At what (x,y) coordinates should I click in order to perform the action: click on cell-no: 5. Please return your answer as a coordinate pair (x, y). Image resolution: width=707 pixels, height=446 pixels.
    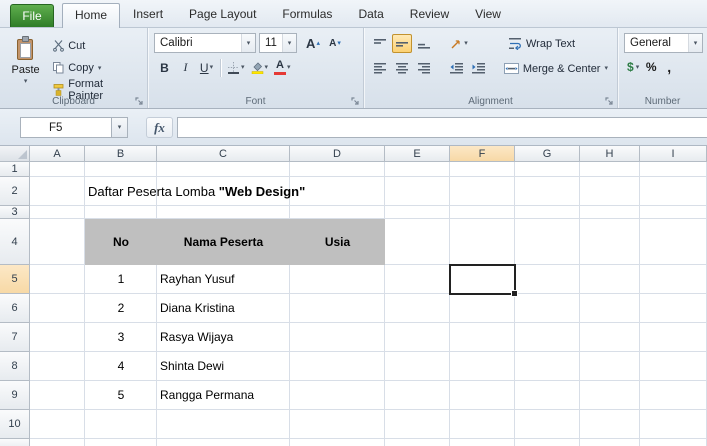
    Looking at the image, I should click on (121, 395).